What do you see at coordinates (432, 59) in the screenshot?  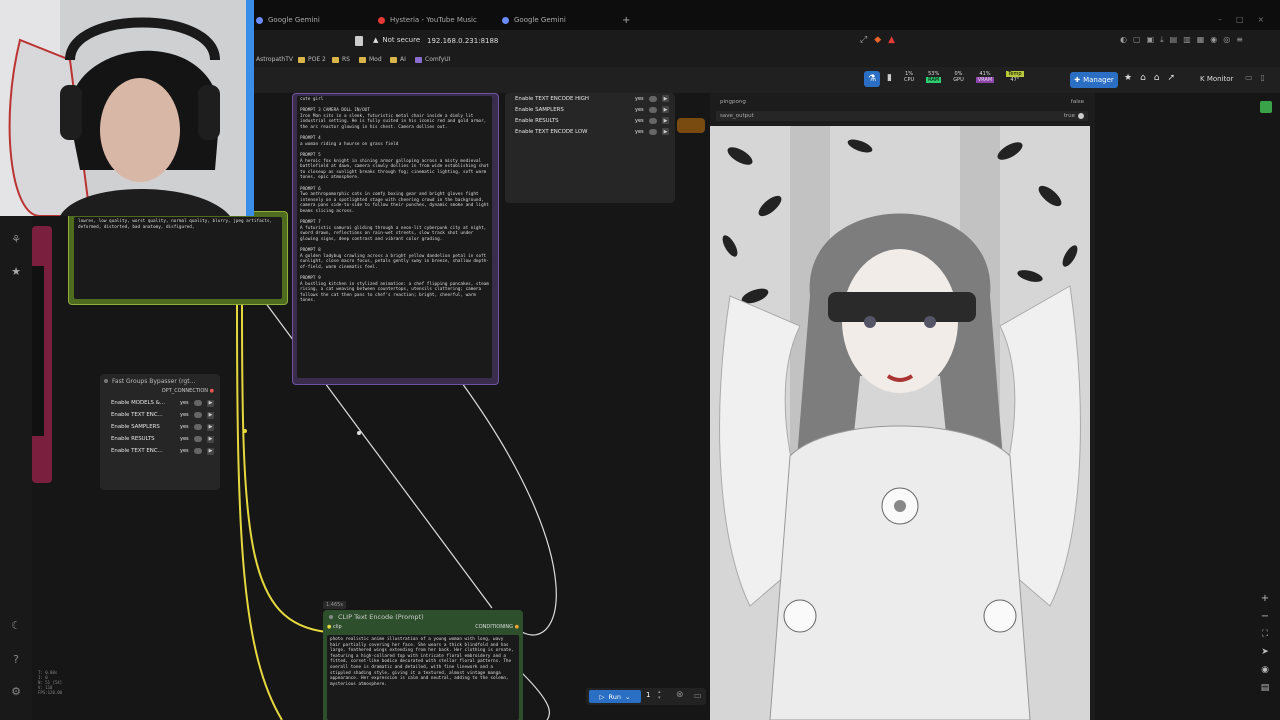 I see `bookmark-comfyui: ComfyUI` at bounding box center [432, 59].